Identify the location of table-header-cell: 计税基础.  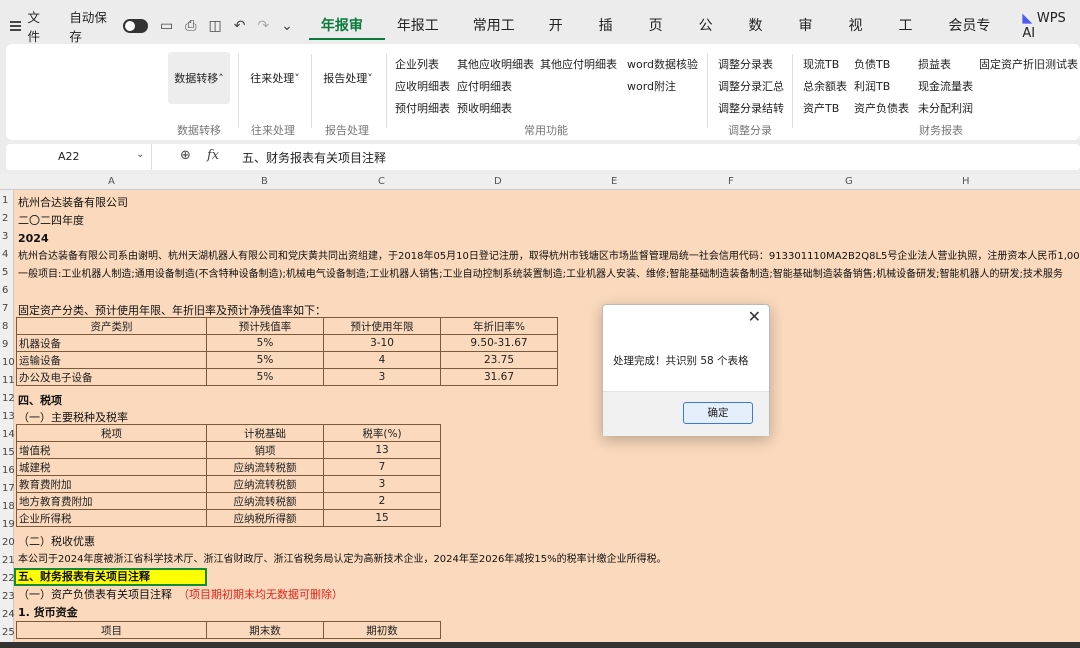
(265, 433).